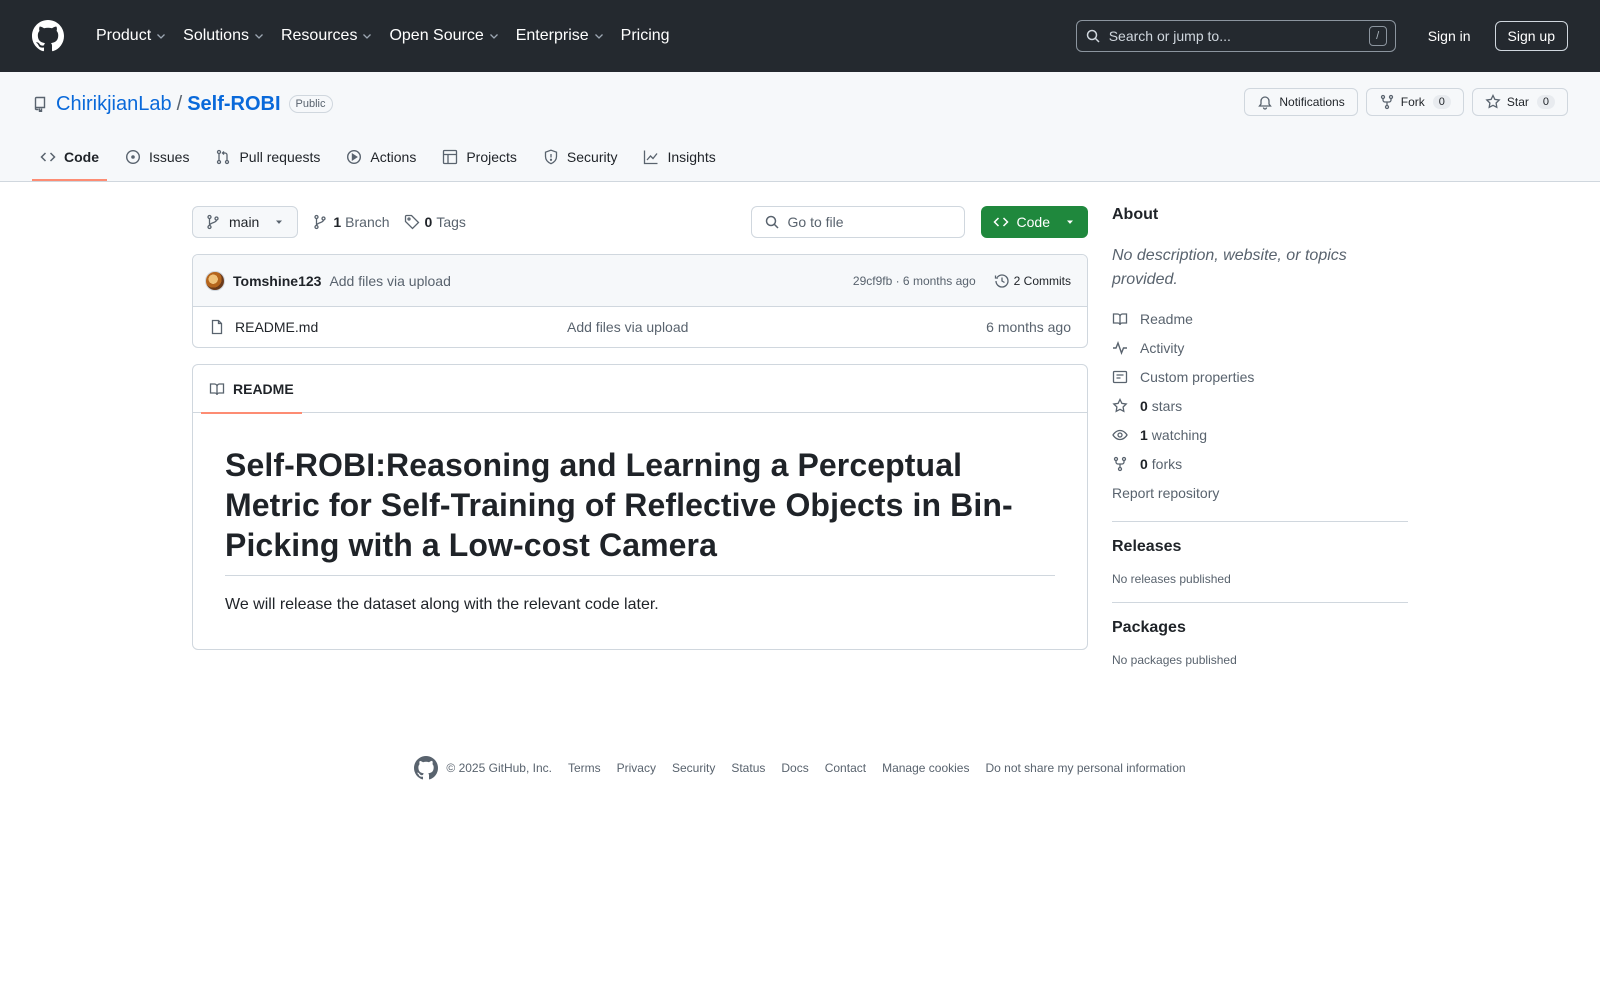 This screenshot has width=1600, height=1000. I want to click on nav-product: Product, so click(131, 36).